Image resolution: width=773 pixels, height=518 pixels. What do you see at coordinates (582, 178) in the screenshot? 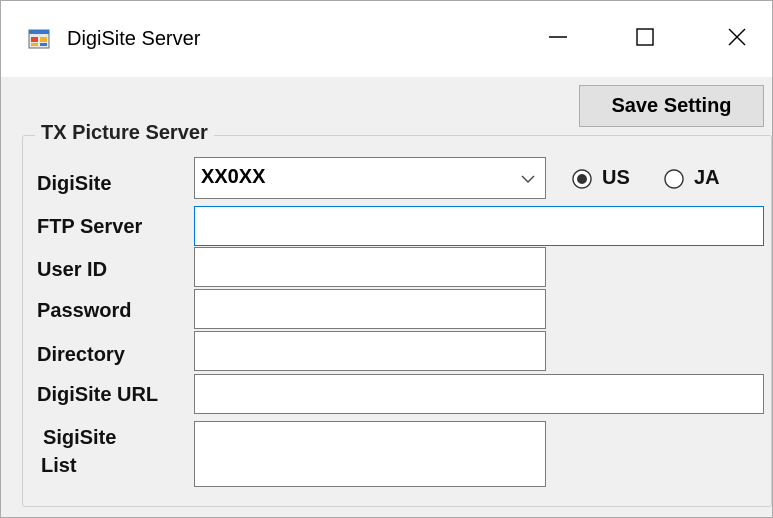
I see `radio-selected-icon` at bounding box center [582, 178].